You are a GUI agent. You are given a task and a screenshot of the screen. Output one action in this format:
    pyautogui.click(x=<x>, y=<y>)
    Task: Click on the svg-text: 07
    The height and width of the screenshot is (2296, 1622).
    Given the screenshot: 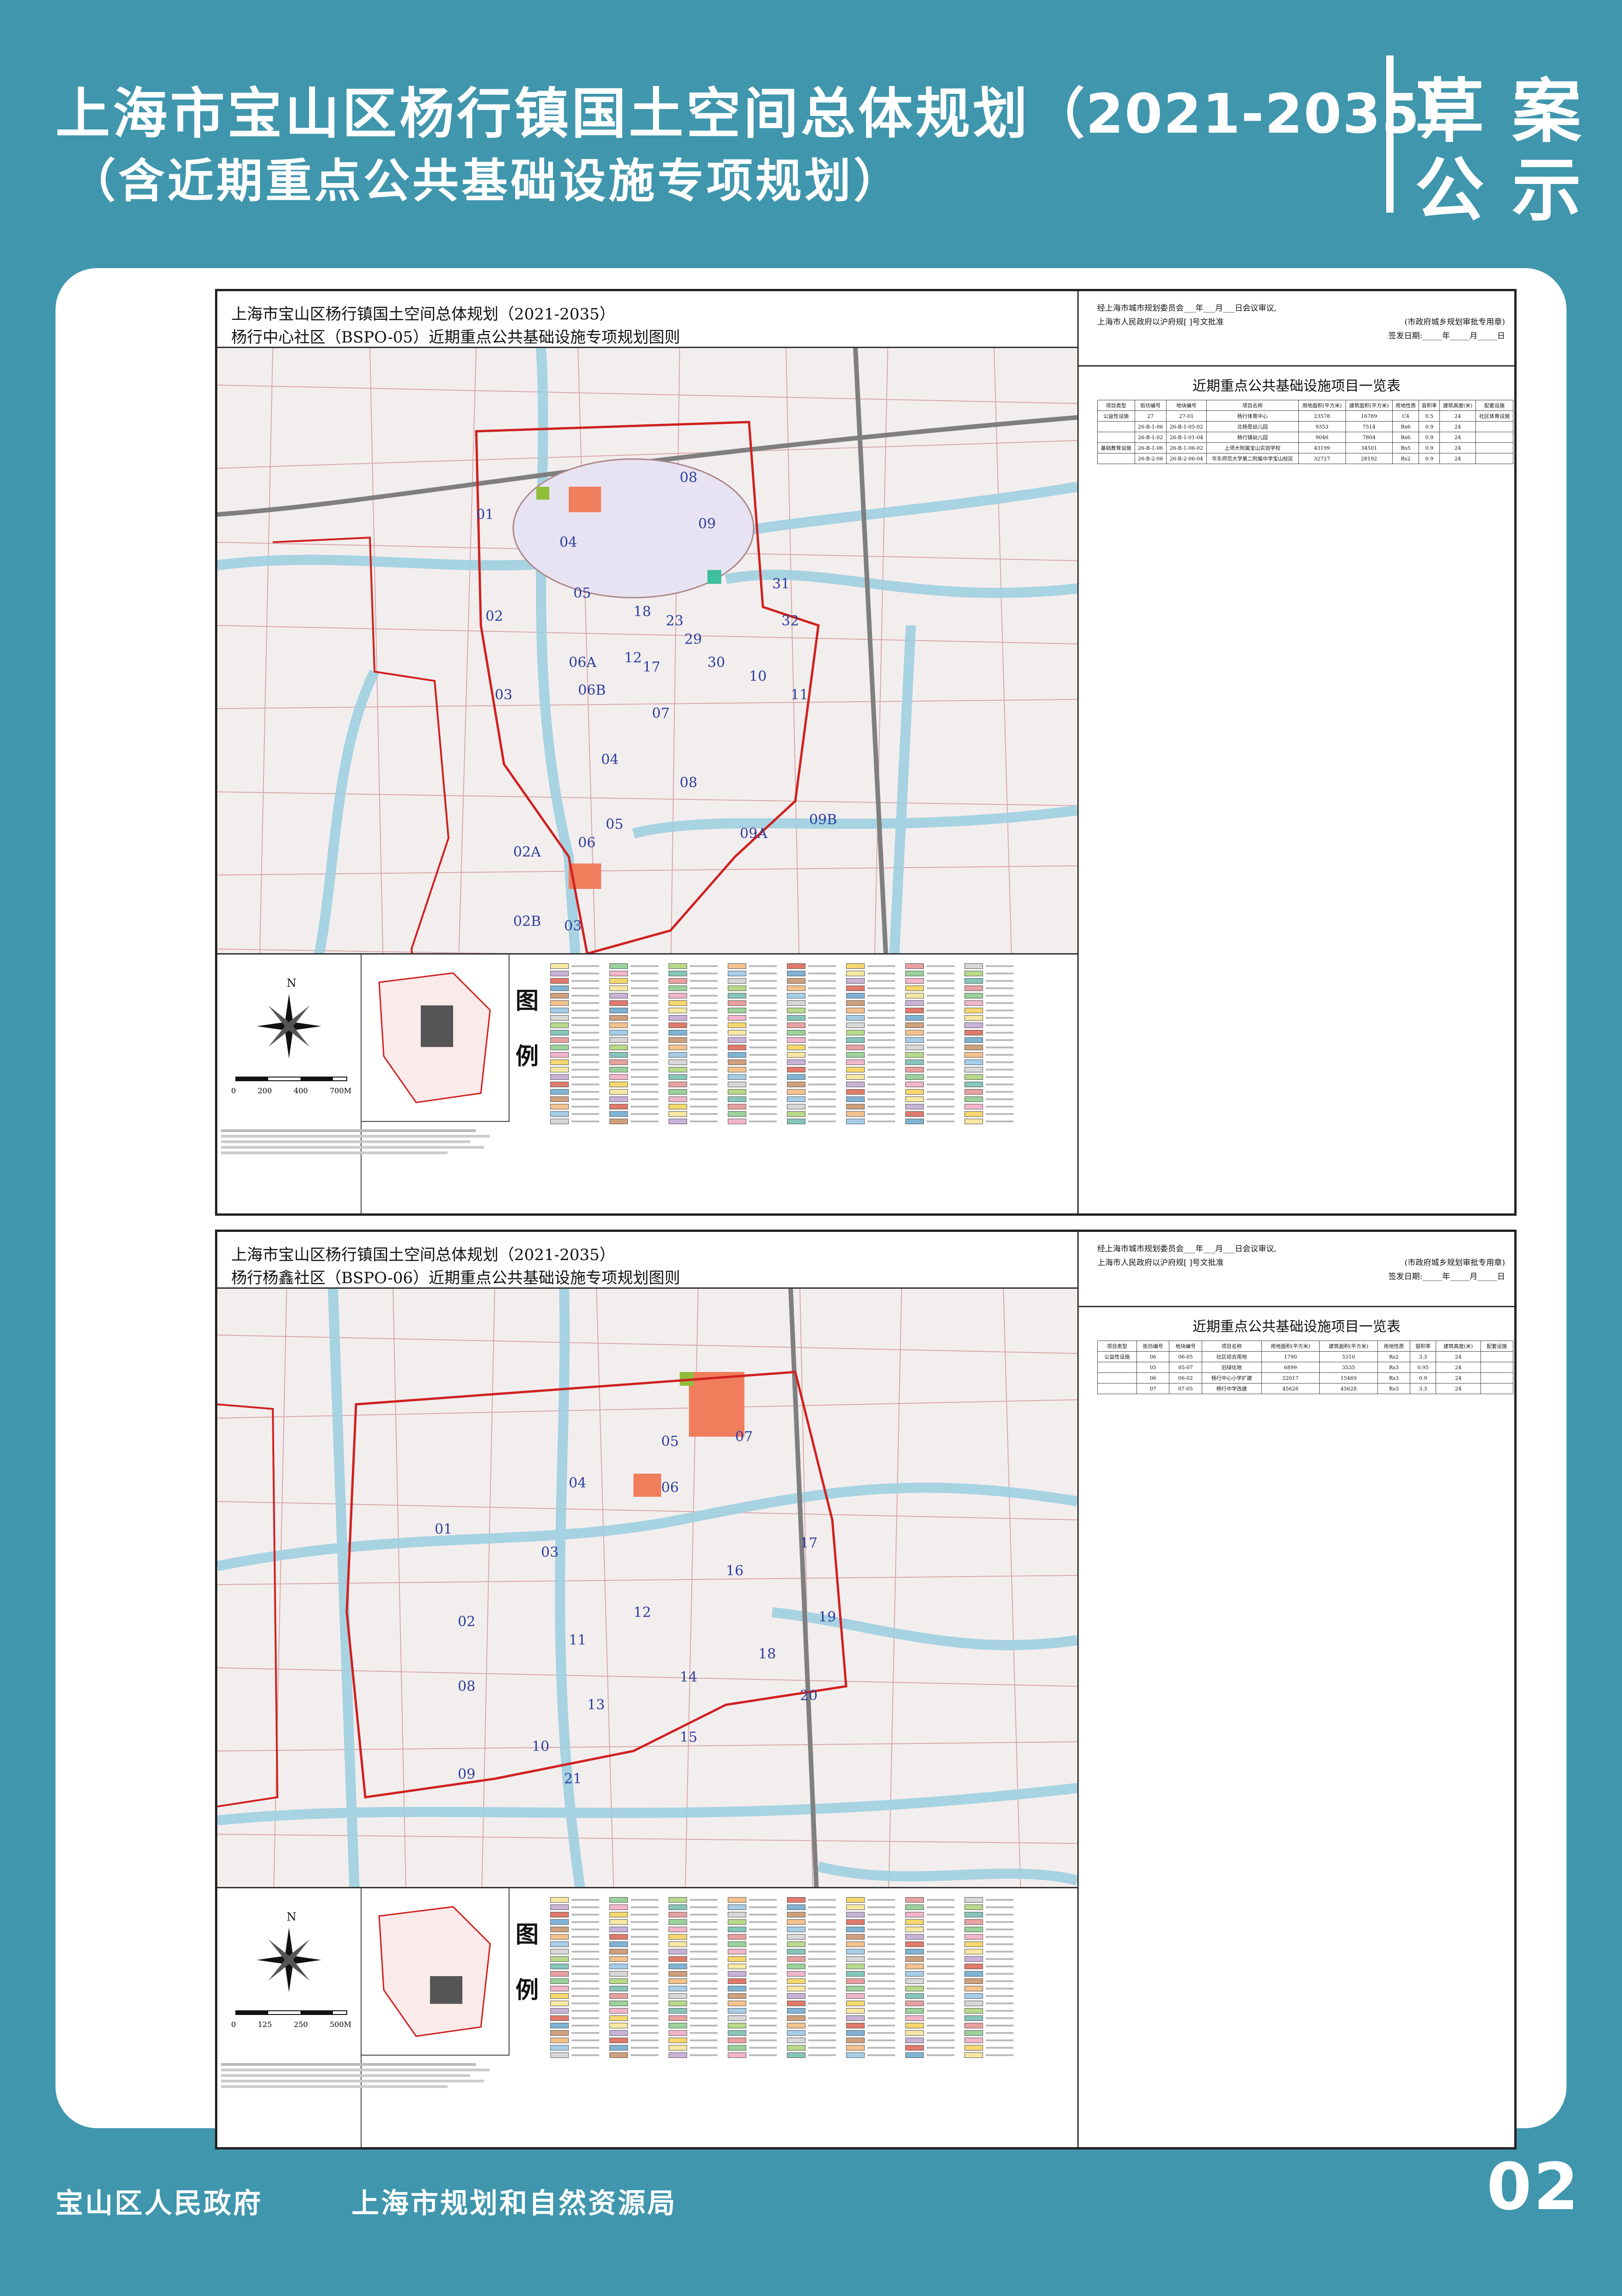 What is the action you would take?
    pyautogui.click(x=661, y=713)
    